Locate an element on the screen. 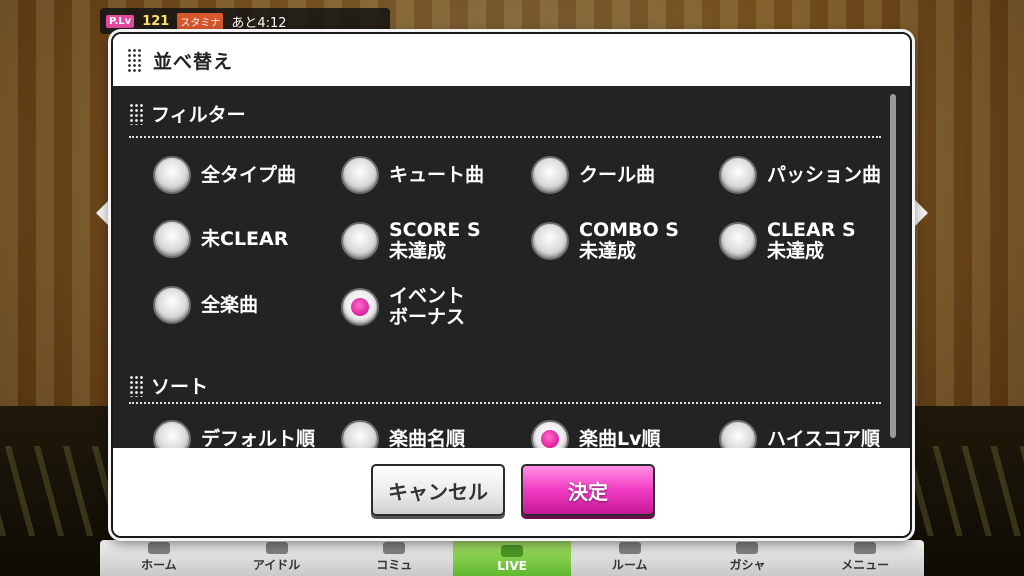 The image size is (1024, 576). filter-option-not-clear: 未CLEAR is located at coordinates (220, 239).